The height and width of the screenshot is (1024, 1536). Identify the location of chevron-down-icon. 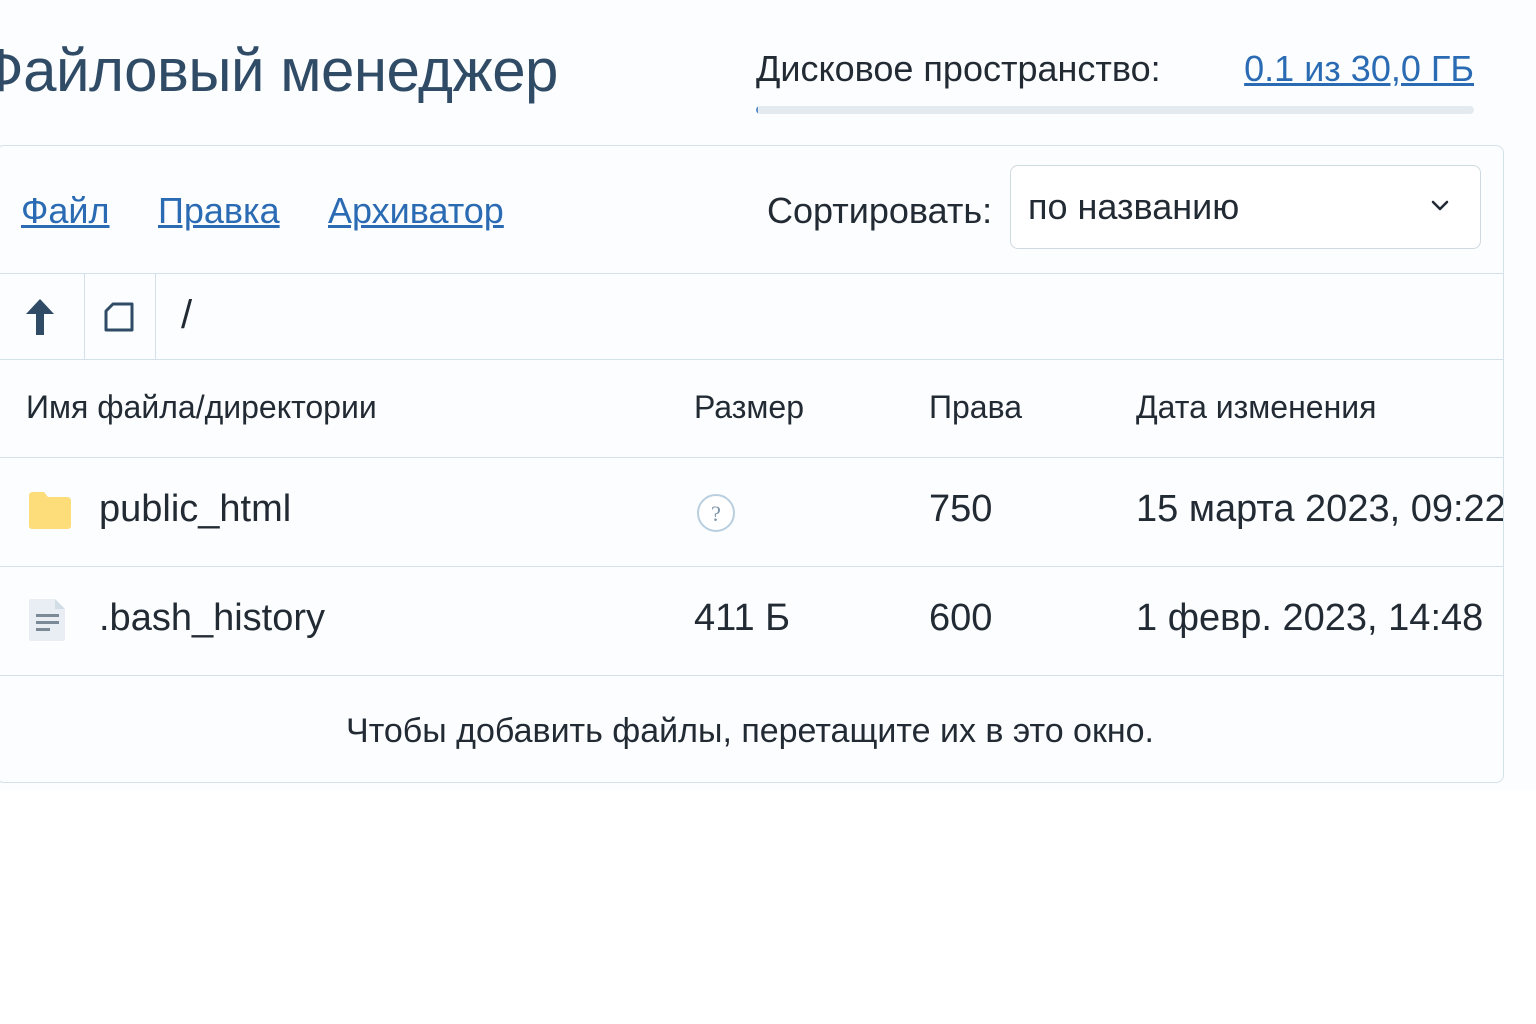
(1440, 205).